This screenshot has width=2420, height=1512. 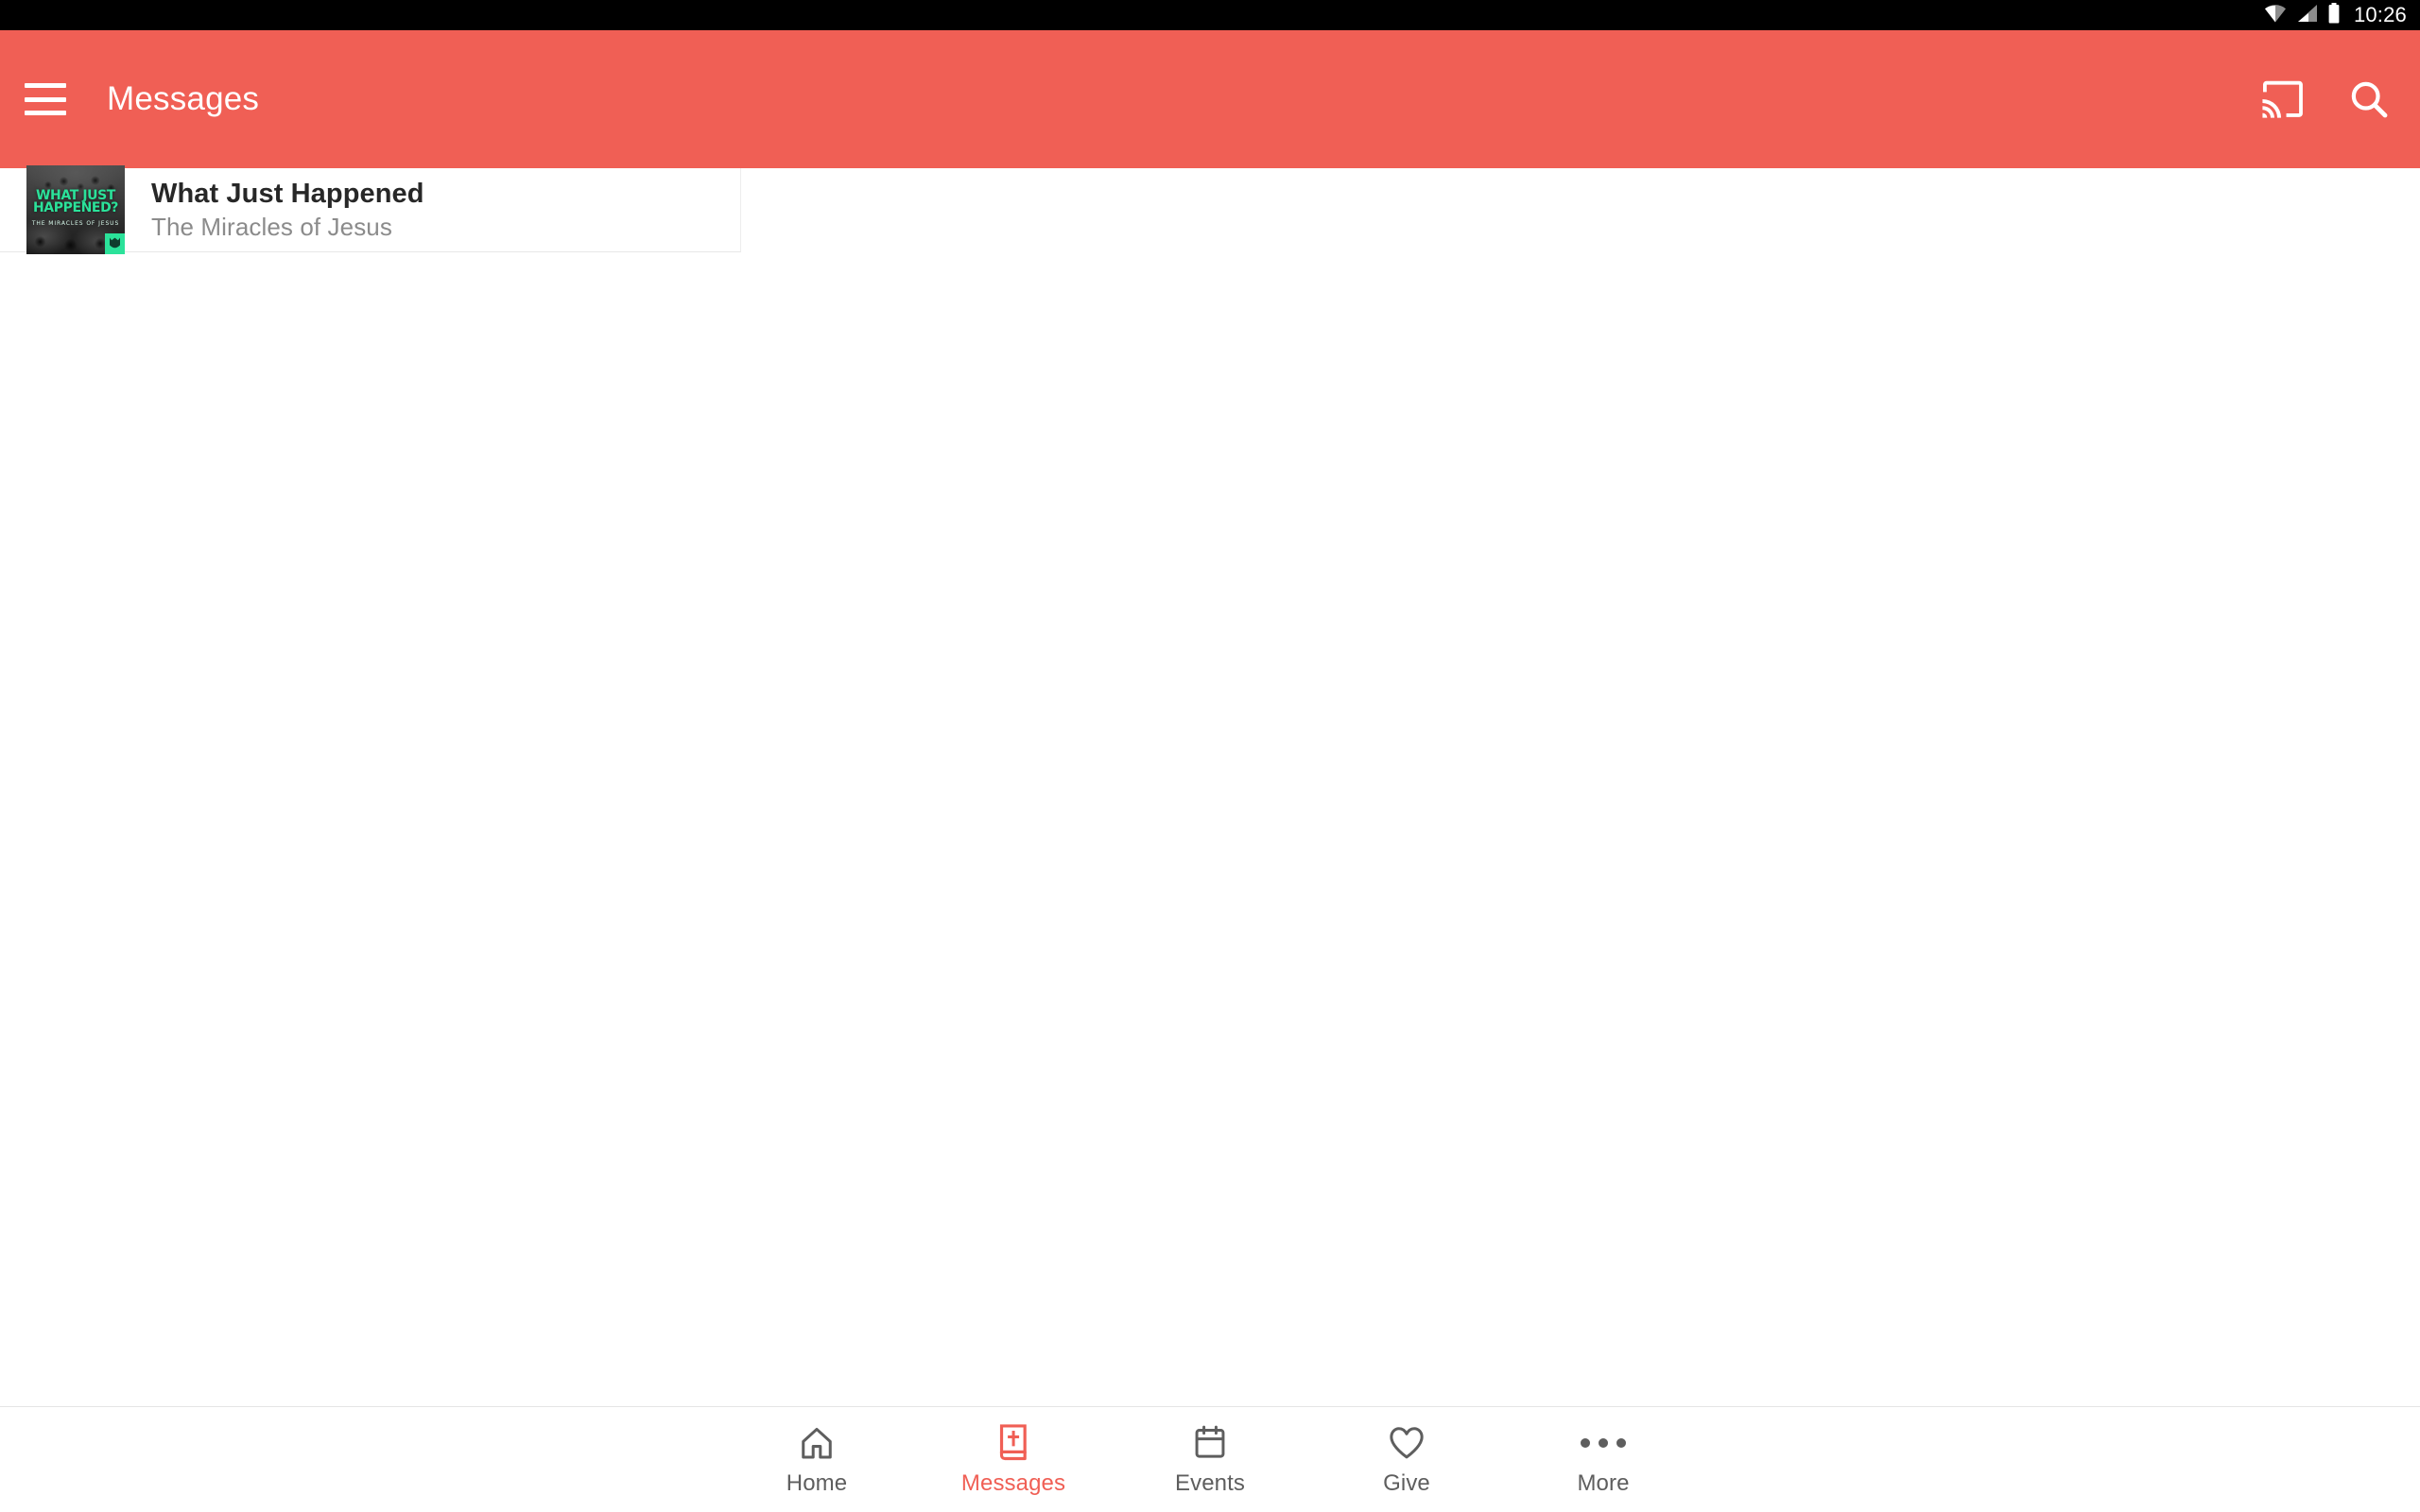 I want to click on nav-item-messages: Messages, so click(x=1013, y=1459).